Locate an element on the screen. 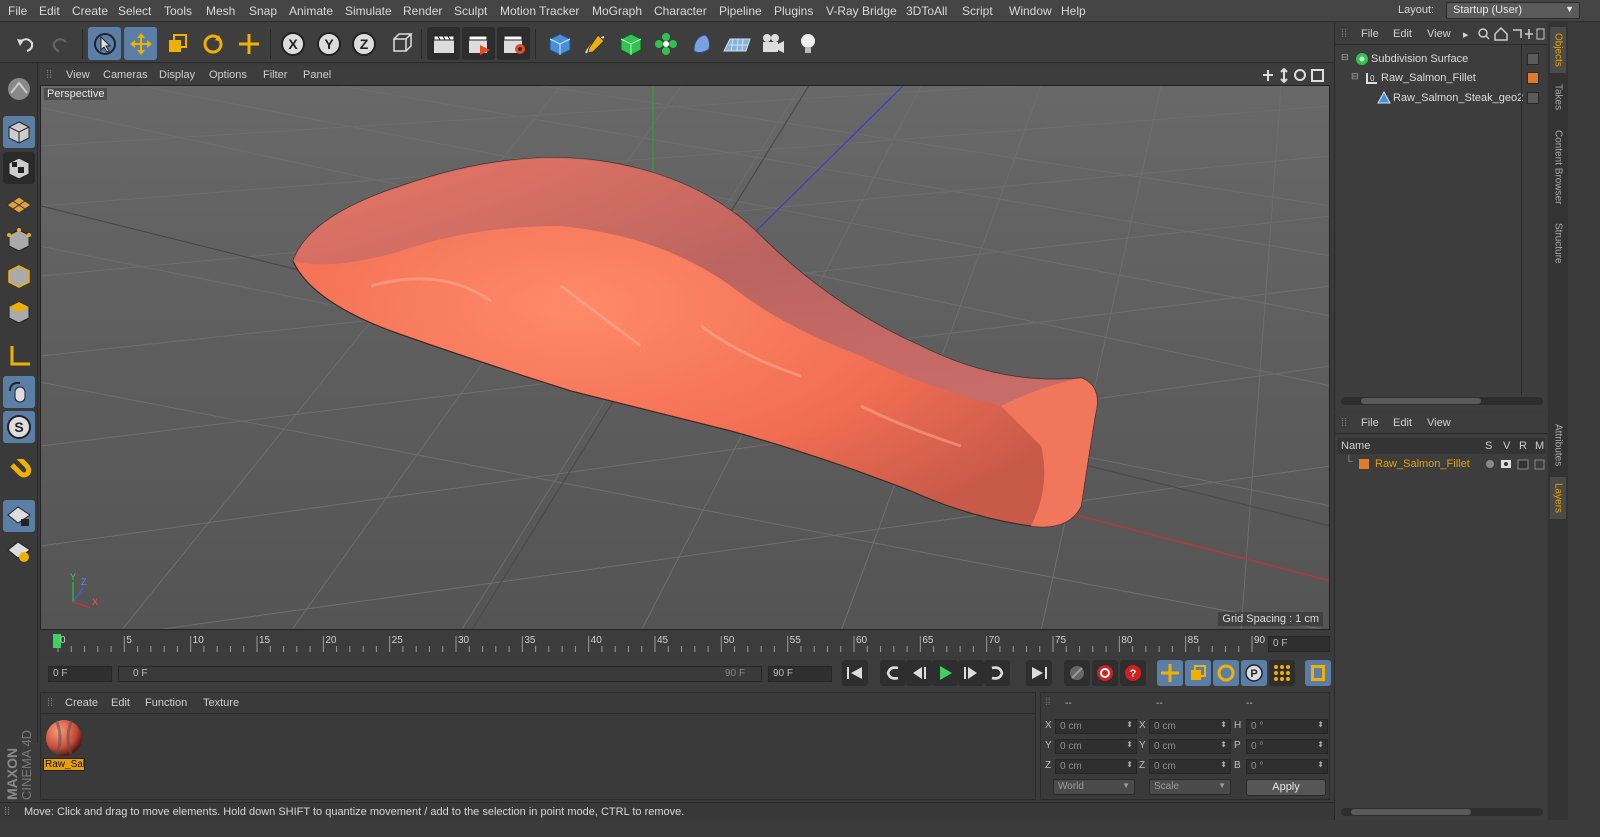 The height and width of the screenshot is (837, 1600). object-visibility-toggle is located at coordinates (1533, 59).